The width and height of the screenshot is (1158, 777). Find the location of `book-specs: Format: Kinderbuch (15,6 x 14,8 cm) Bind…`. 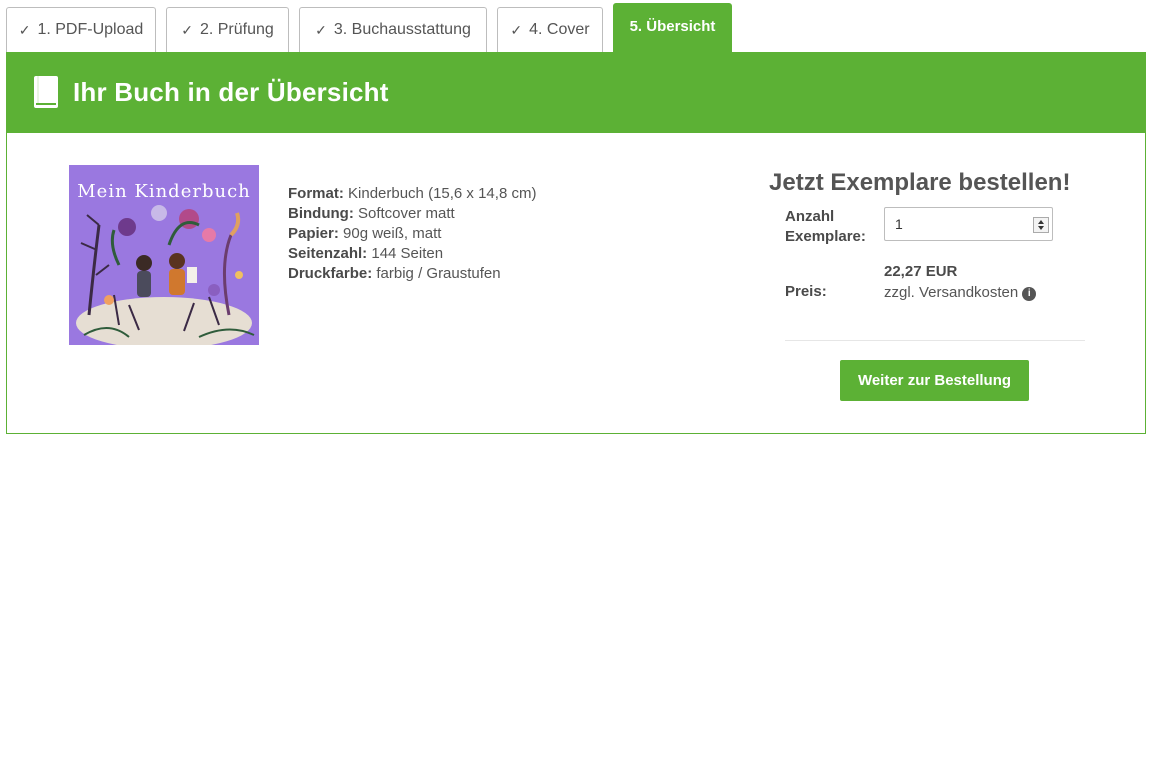

book-specs: Format: Kinderbuch (15,6 x 14,8 cm) Bind… is located at coordinates (412, 234).